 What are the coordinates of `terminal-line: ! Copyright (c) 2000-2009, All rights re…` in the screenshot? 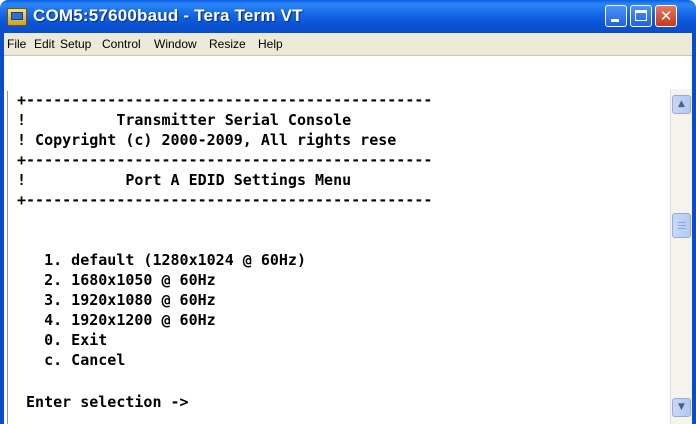 It's located at (207, 140).